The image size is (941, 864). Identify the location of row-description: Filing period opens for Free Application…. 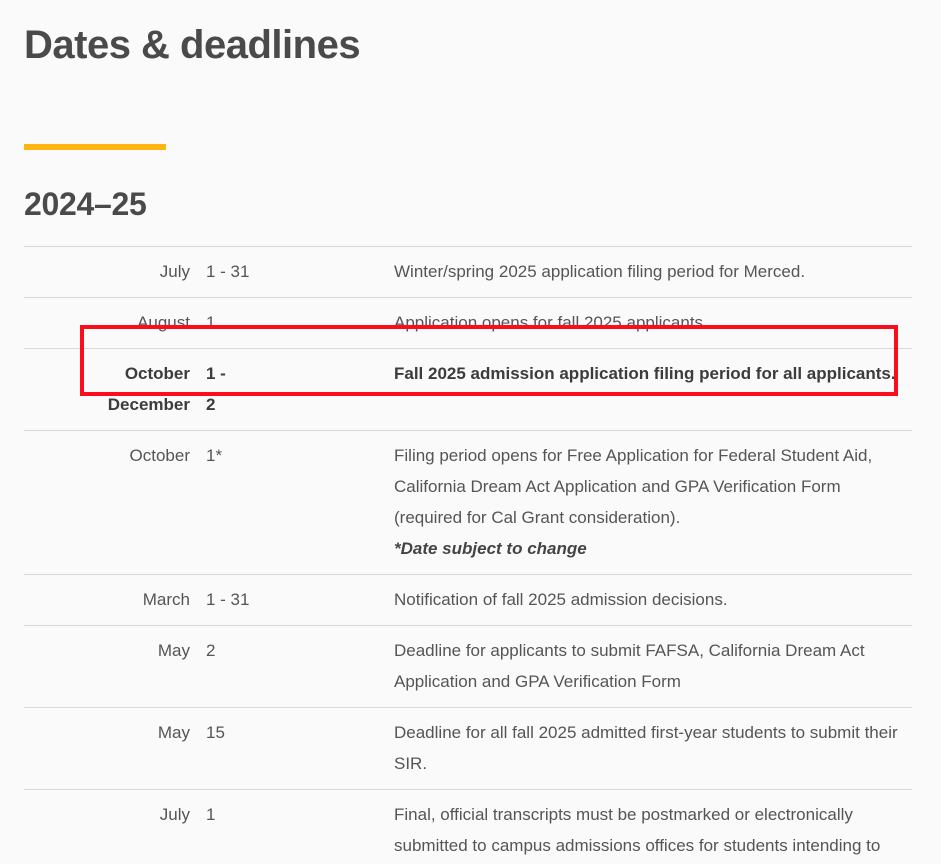
(653, 503).